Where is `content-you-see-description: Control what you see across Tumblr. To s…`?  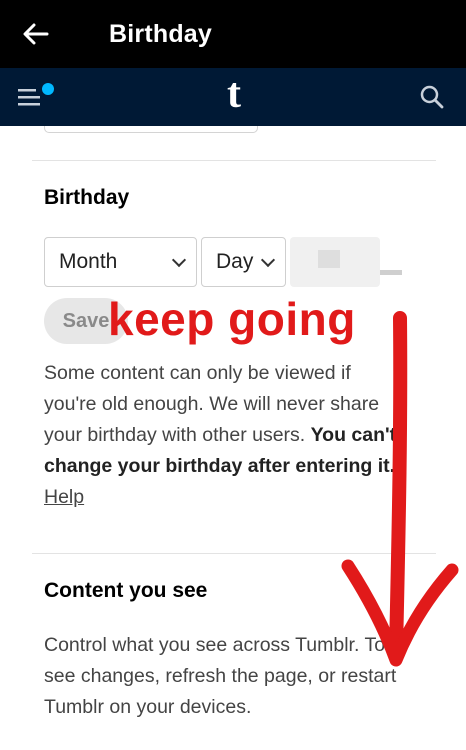
content-you-see-description: Control what you see across Tumblr. To s… is located at coordinates (220, 676).